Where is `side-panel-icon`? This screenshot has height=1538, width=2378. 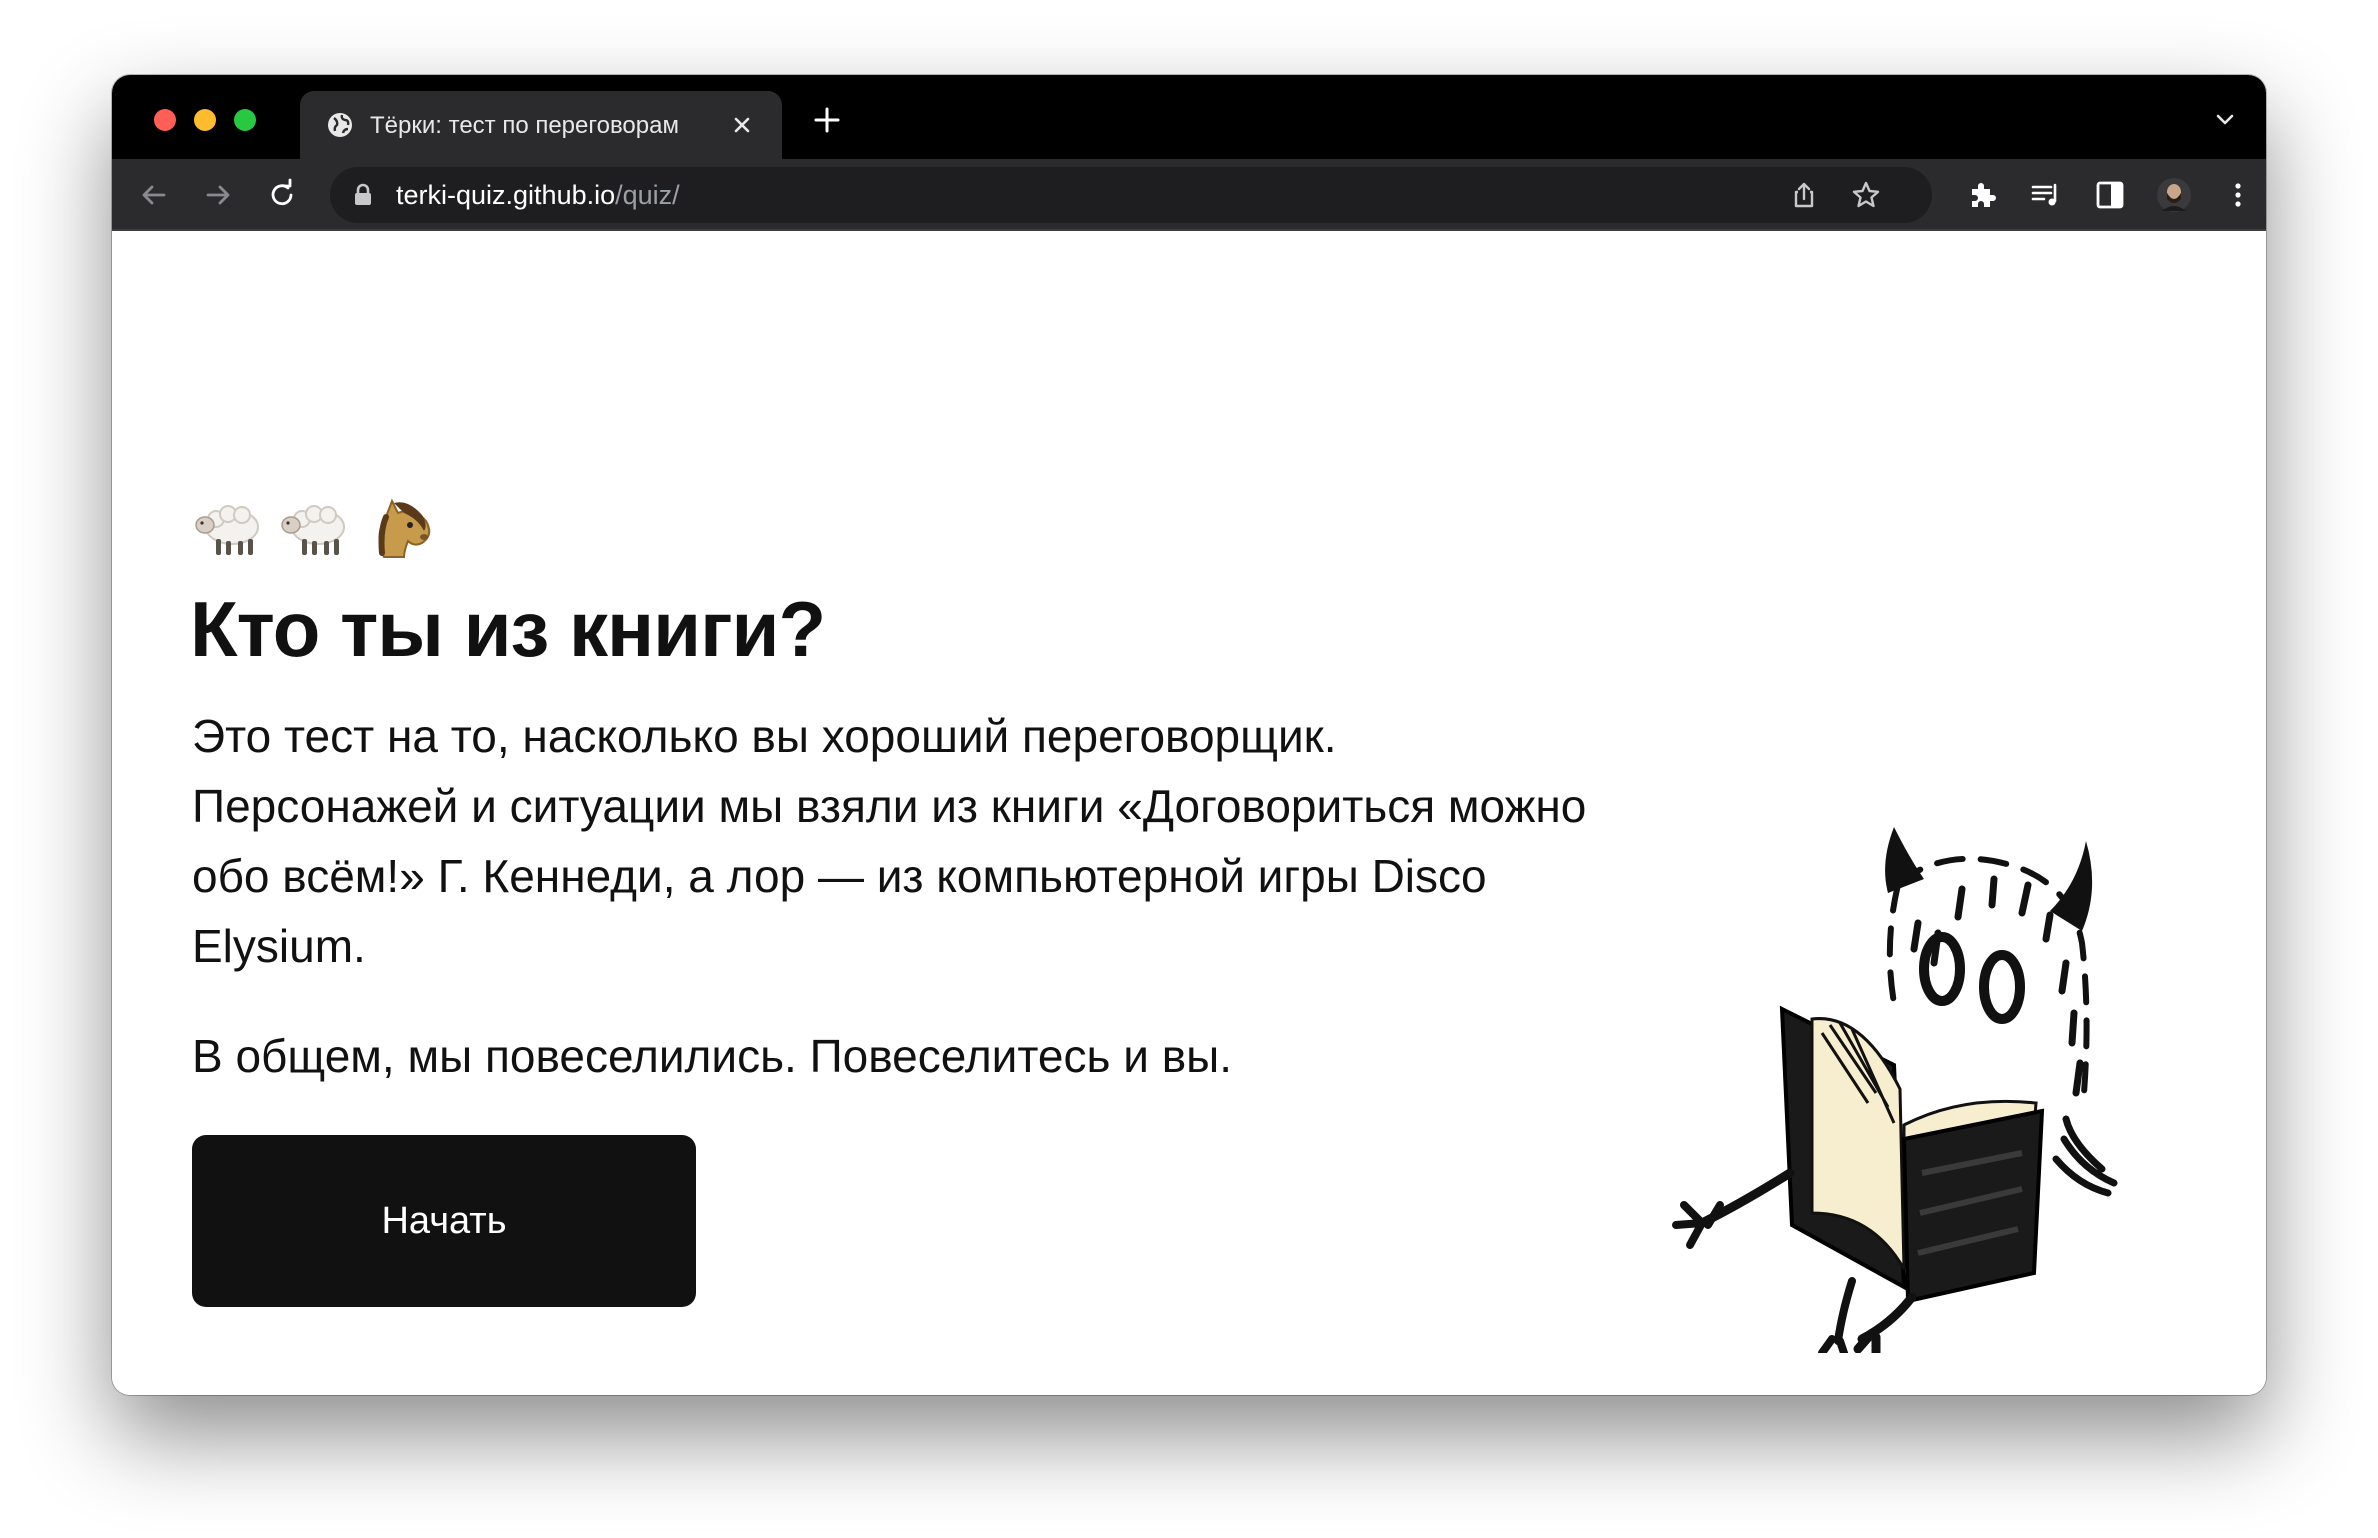 side-panel-icon is located at coordinates (2110, 195).